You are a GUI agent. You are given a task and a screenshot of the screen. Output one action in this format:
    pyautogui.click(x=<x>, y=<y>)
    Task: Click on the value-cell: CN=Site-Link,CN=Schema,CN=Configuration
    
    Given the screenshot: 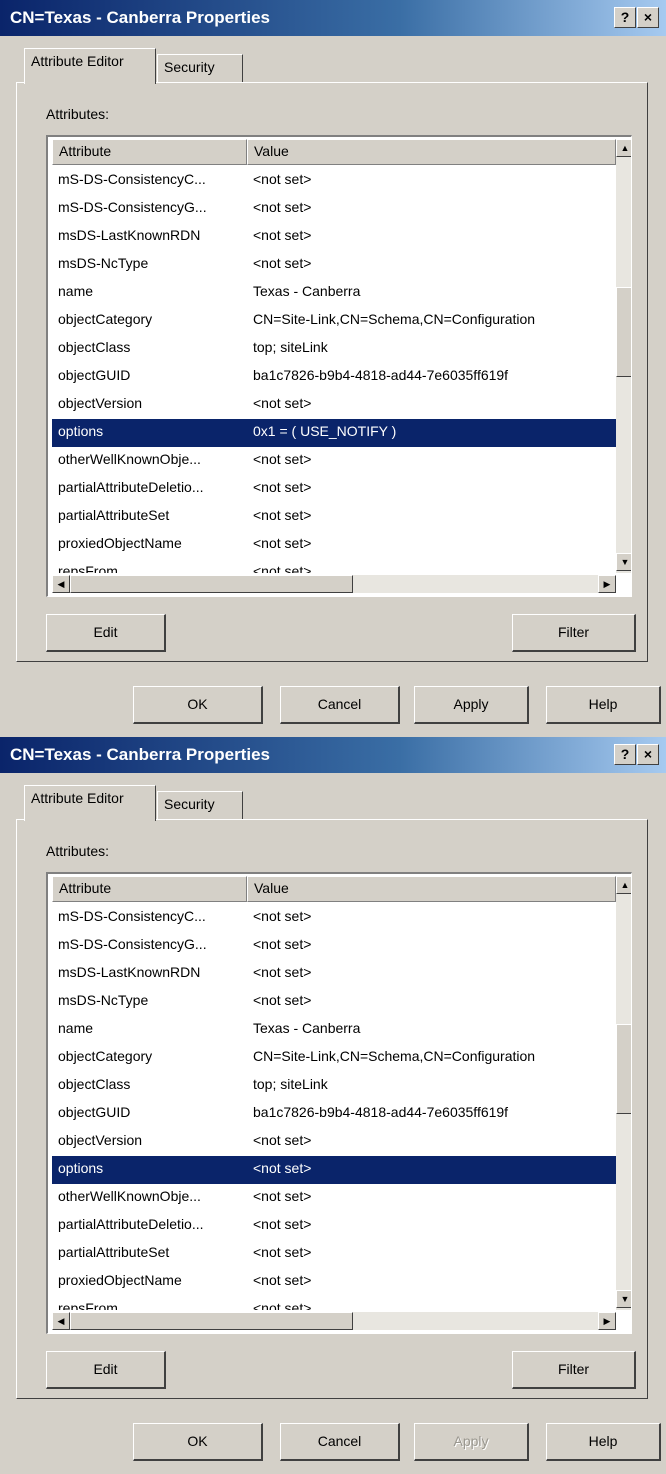 What is the action you would take?
    pyautogui.click(x=394, y=319)
    